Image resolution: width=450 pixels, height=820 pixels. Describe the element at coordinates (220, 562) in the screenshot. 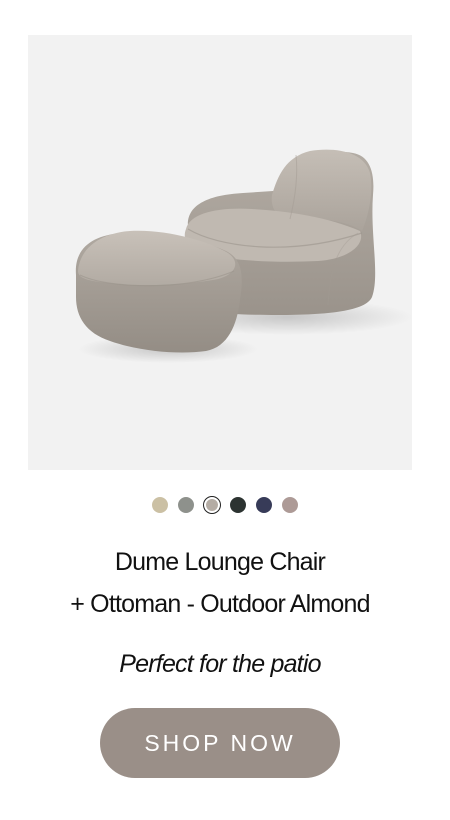

I see `product-title-line-1: Dume Lounge Chair` at that location.